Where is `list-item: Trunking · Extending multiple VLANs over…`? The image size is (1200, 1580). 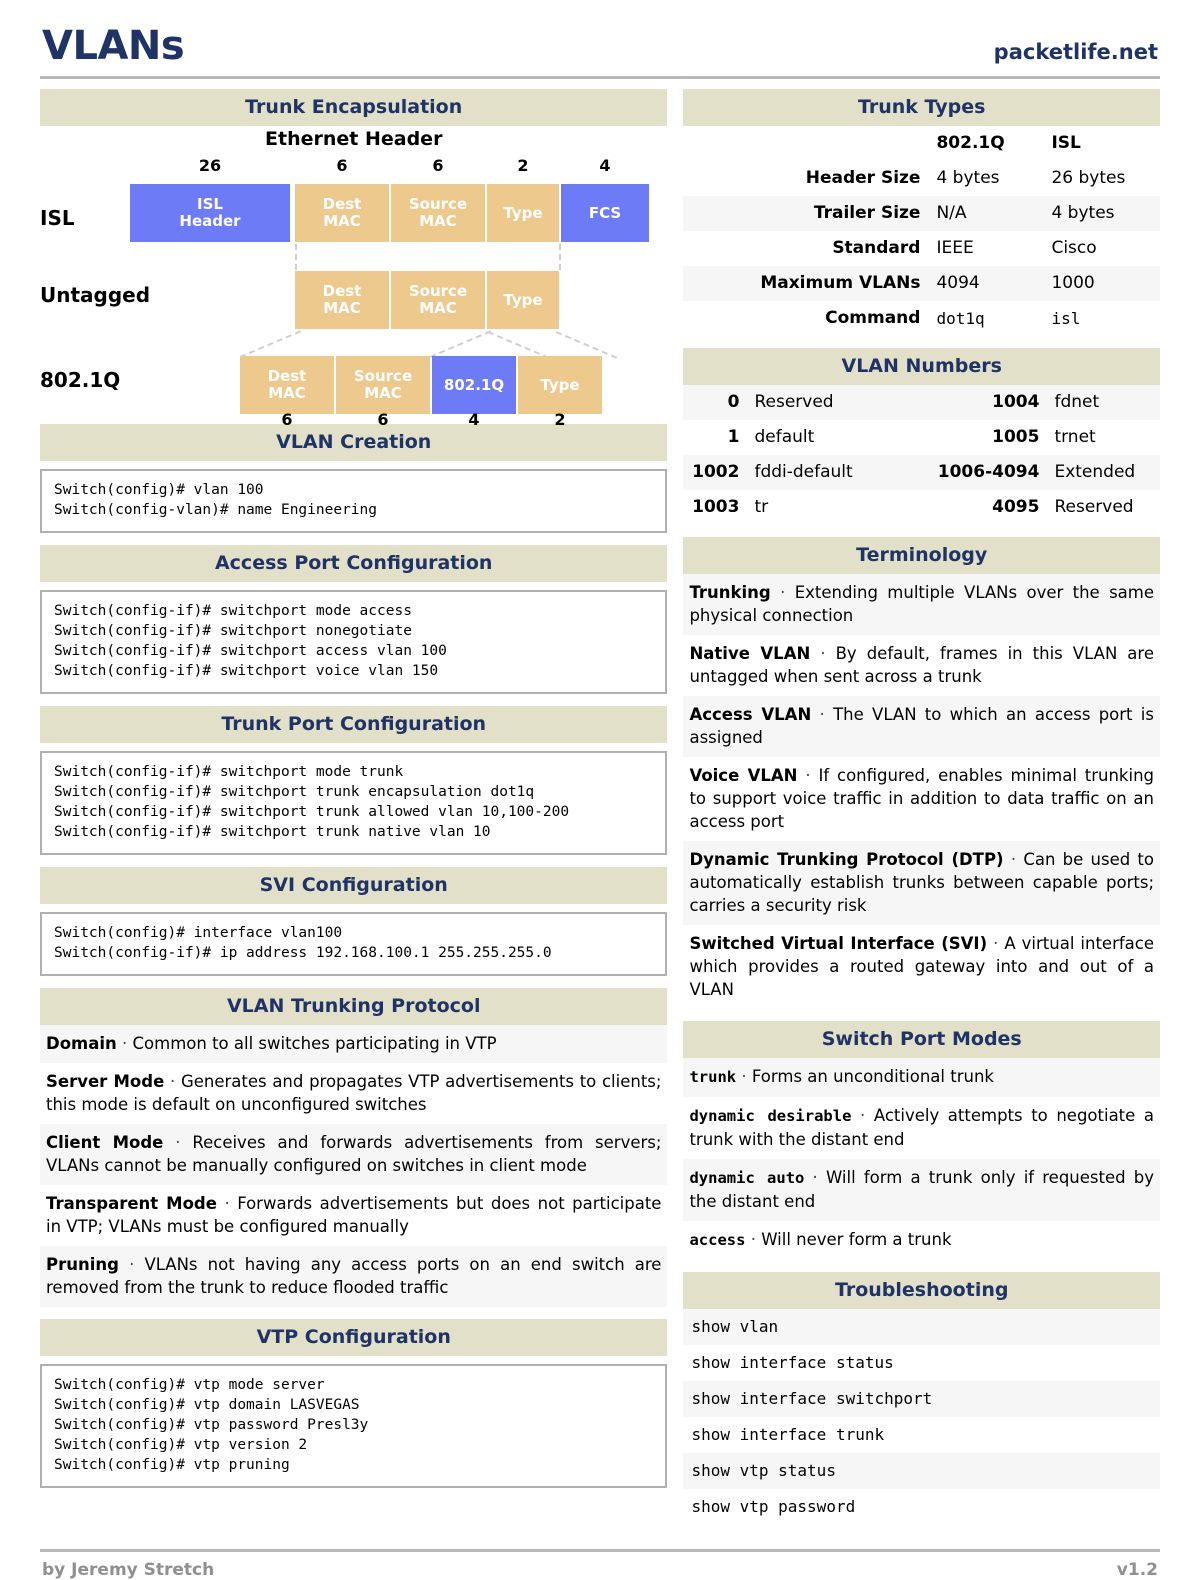 list-item: Trunking · Extending multiple VLANs over… is located at coordinates (921, 604).